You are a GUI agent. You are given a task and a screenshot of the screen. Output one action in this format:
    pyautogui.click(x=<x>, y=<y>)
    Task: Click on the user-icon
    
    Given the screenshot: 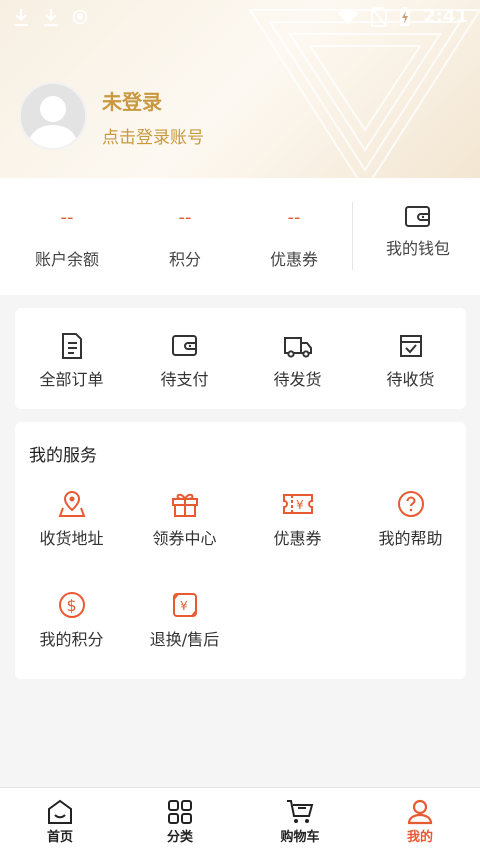 What is the action you would take?
    pyautogui.click(x=420, y=812)
    